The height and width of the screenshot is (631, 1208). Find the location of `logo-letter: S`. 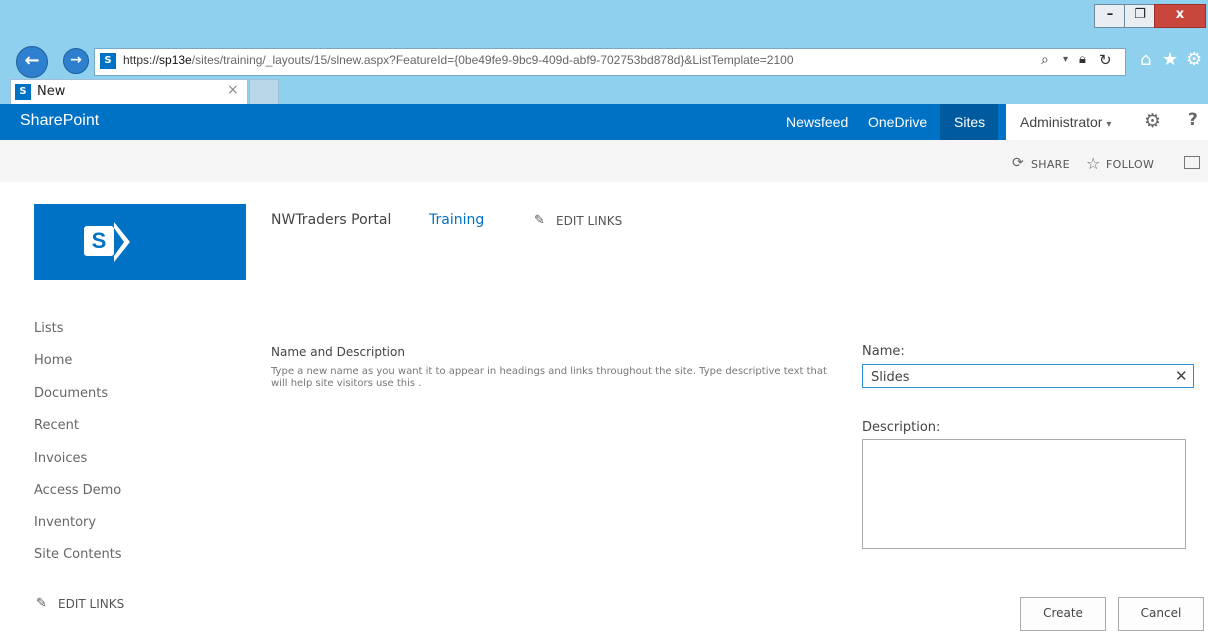

logo-letter: S is located at coordinates (99, 241).